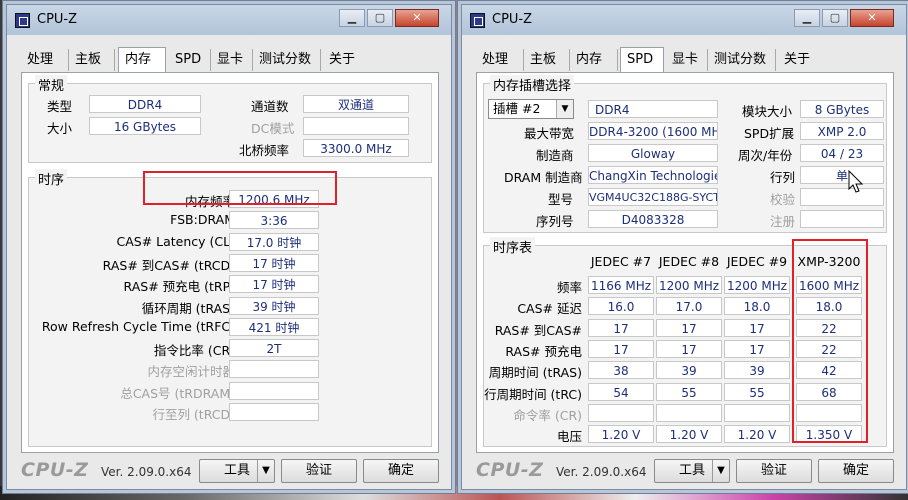  I want to click on part-number-label: 型号, so click(561, 199).